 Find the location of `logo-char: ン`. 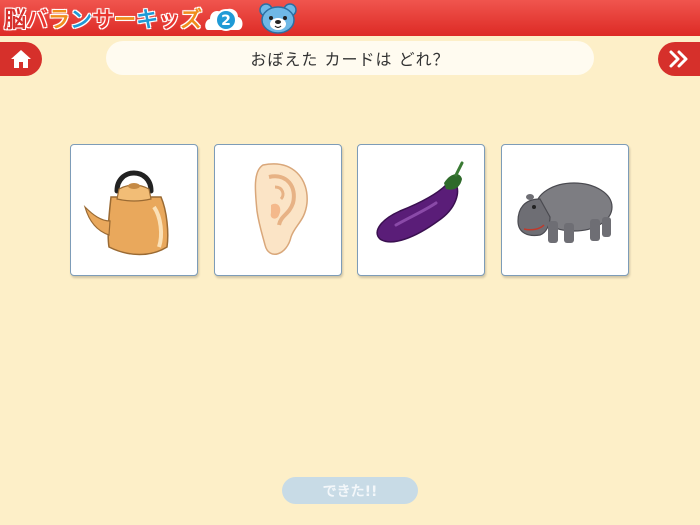

logo-char: ン is located at coordinates (81, 20).